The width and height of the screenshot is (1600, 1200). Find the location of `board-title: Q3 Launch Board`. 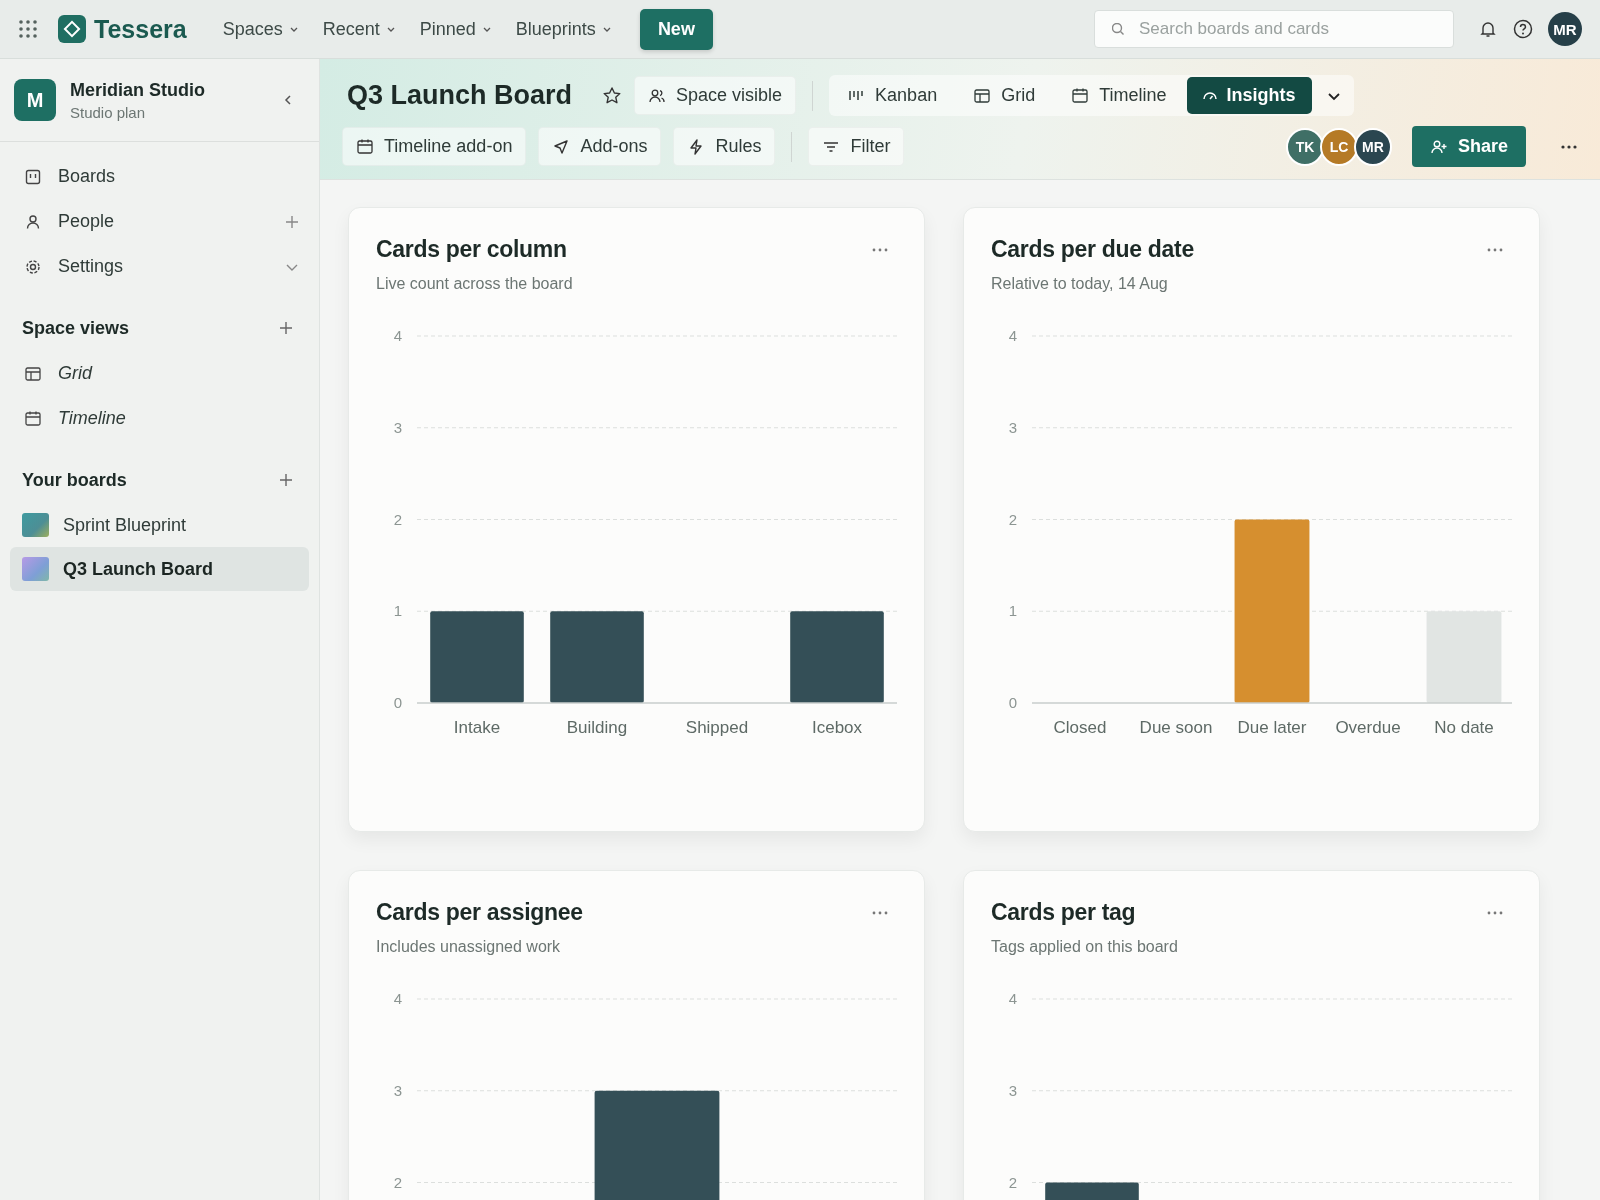

board-title: Q3 Launch Board is located at coordinates (460, 95).